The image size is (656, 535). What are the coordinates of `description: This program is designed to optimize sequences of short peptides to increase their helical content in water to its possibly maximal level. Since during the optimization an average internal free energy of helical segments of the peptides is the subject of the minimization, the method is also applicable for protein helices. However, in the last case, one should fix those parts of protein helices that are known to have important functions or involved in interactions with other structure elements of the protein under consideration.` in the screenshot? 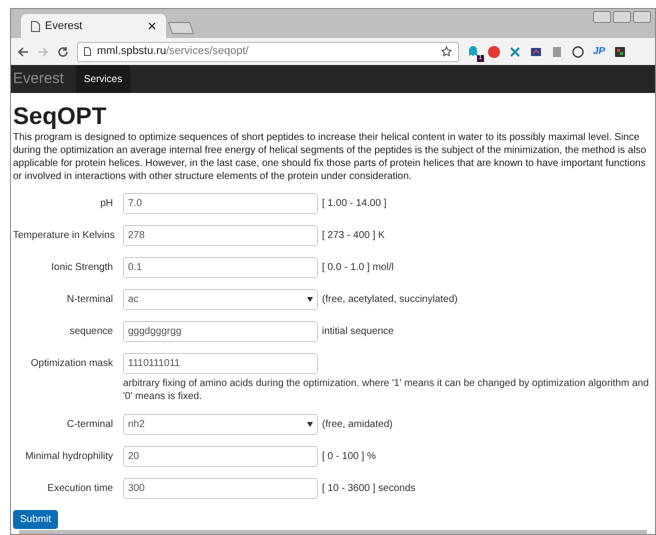 It's located at (330, 157).